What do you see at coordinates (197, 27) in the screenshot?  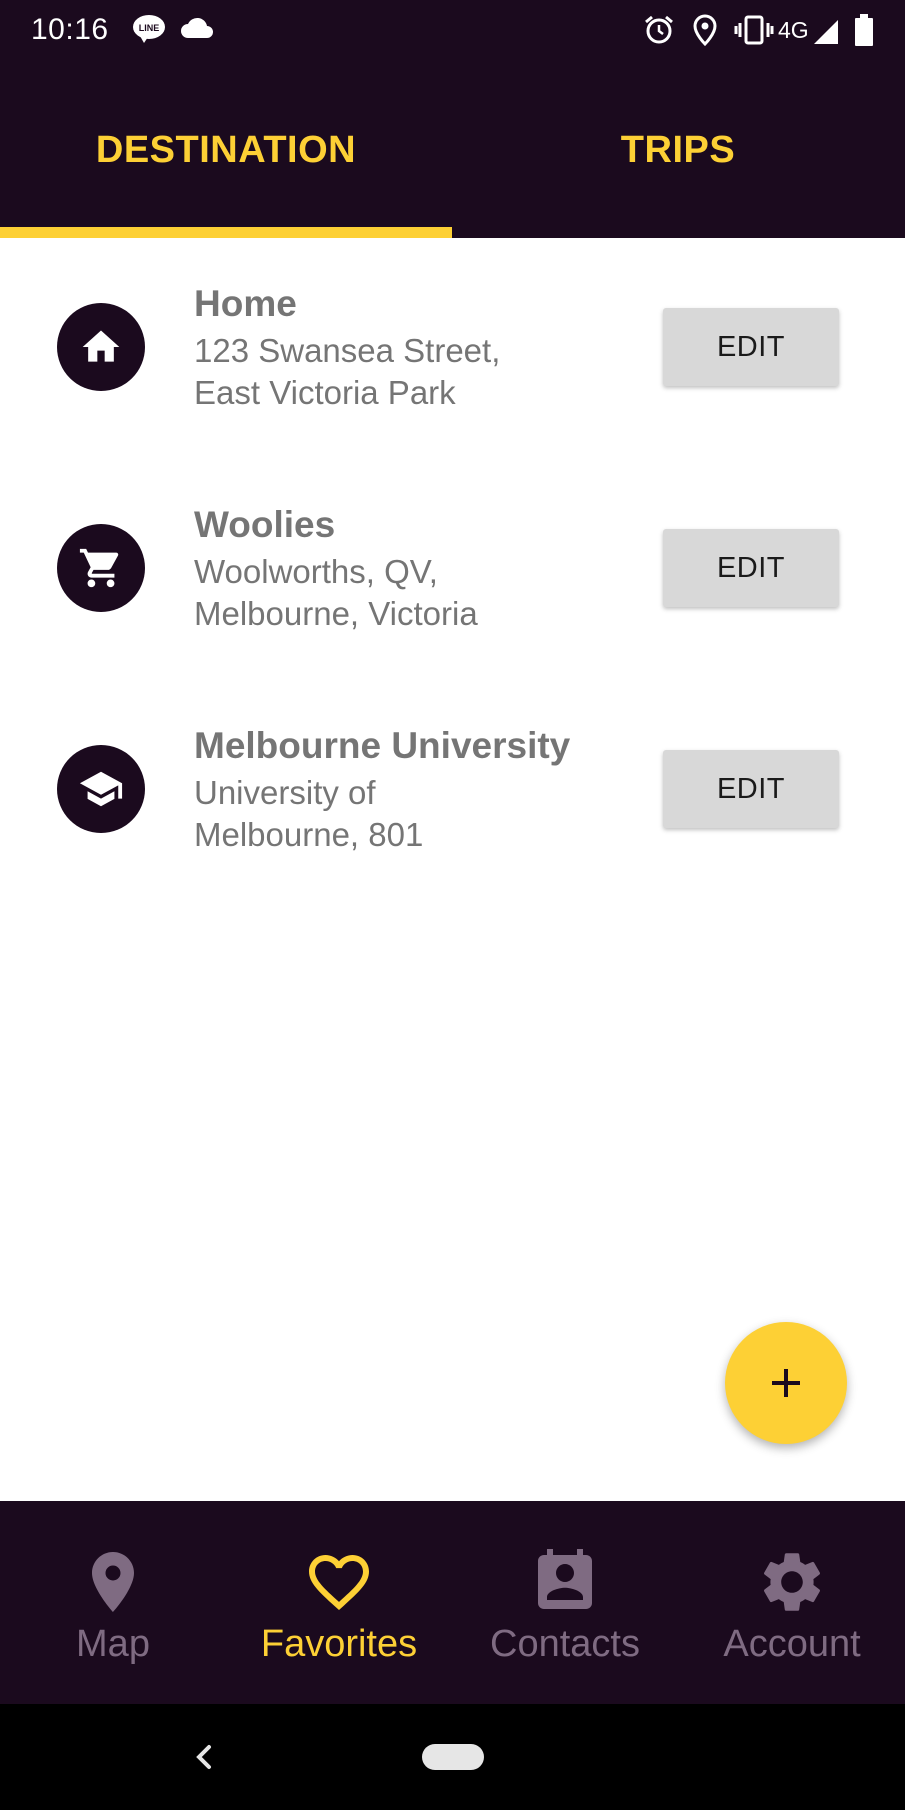 I see `cloud-icon` at bounding box center [197, 27].